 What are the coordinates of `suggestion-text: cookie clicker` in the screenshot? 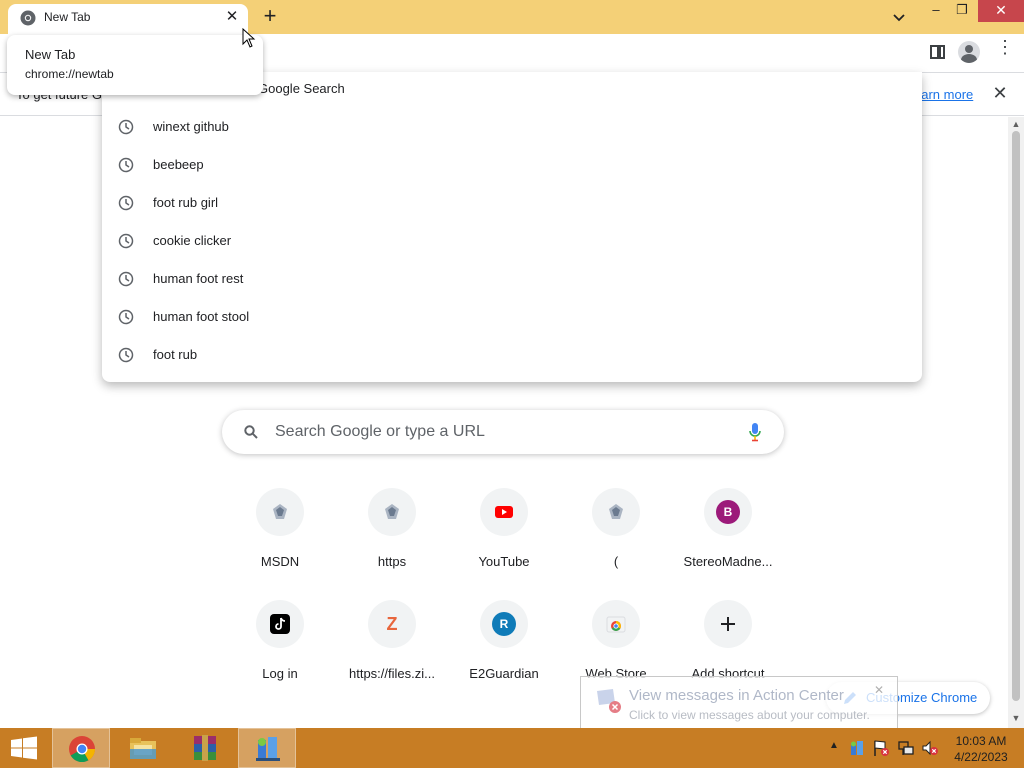 It's located at (192, 240).